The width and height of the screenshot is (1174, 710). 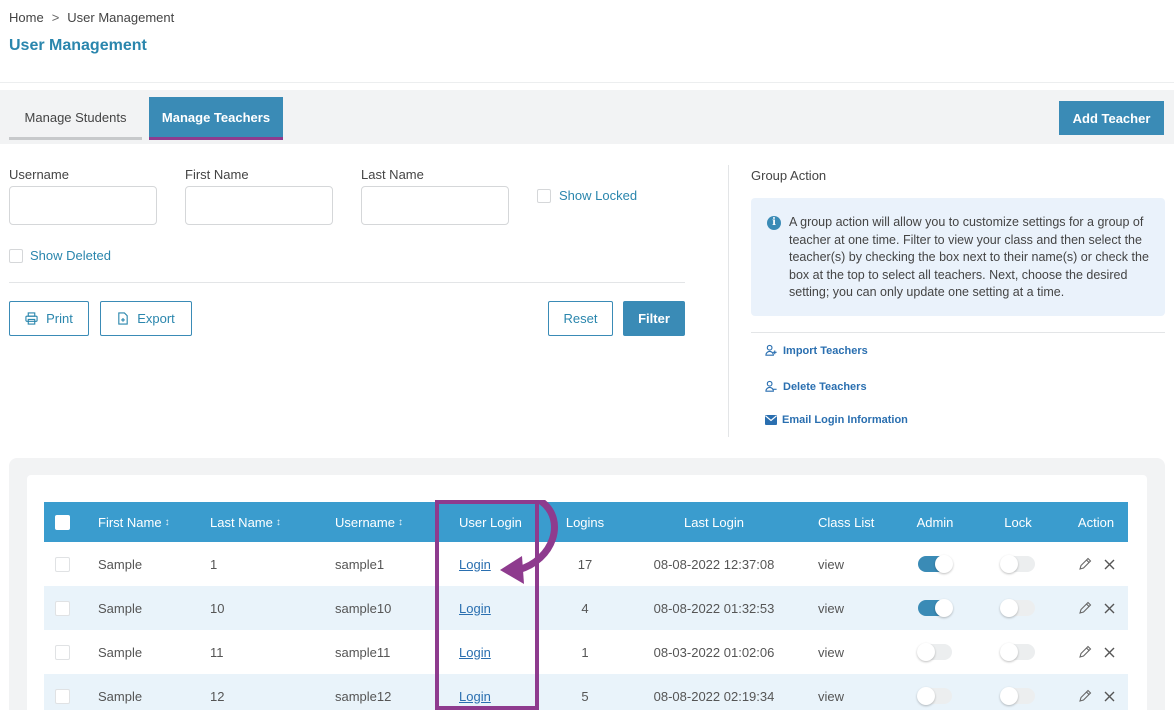 What do you see at coordinates (62, 522) in the screenshot?
I see `select-all-checkbox` at bounding box center [62, 522].